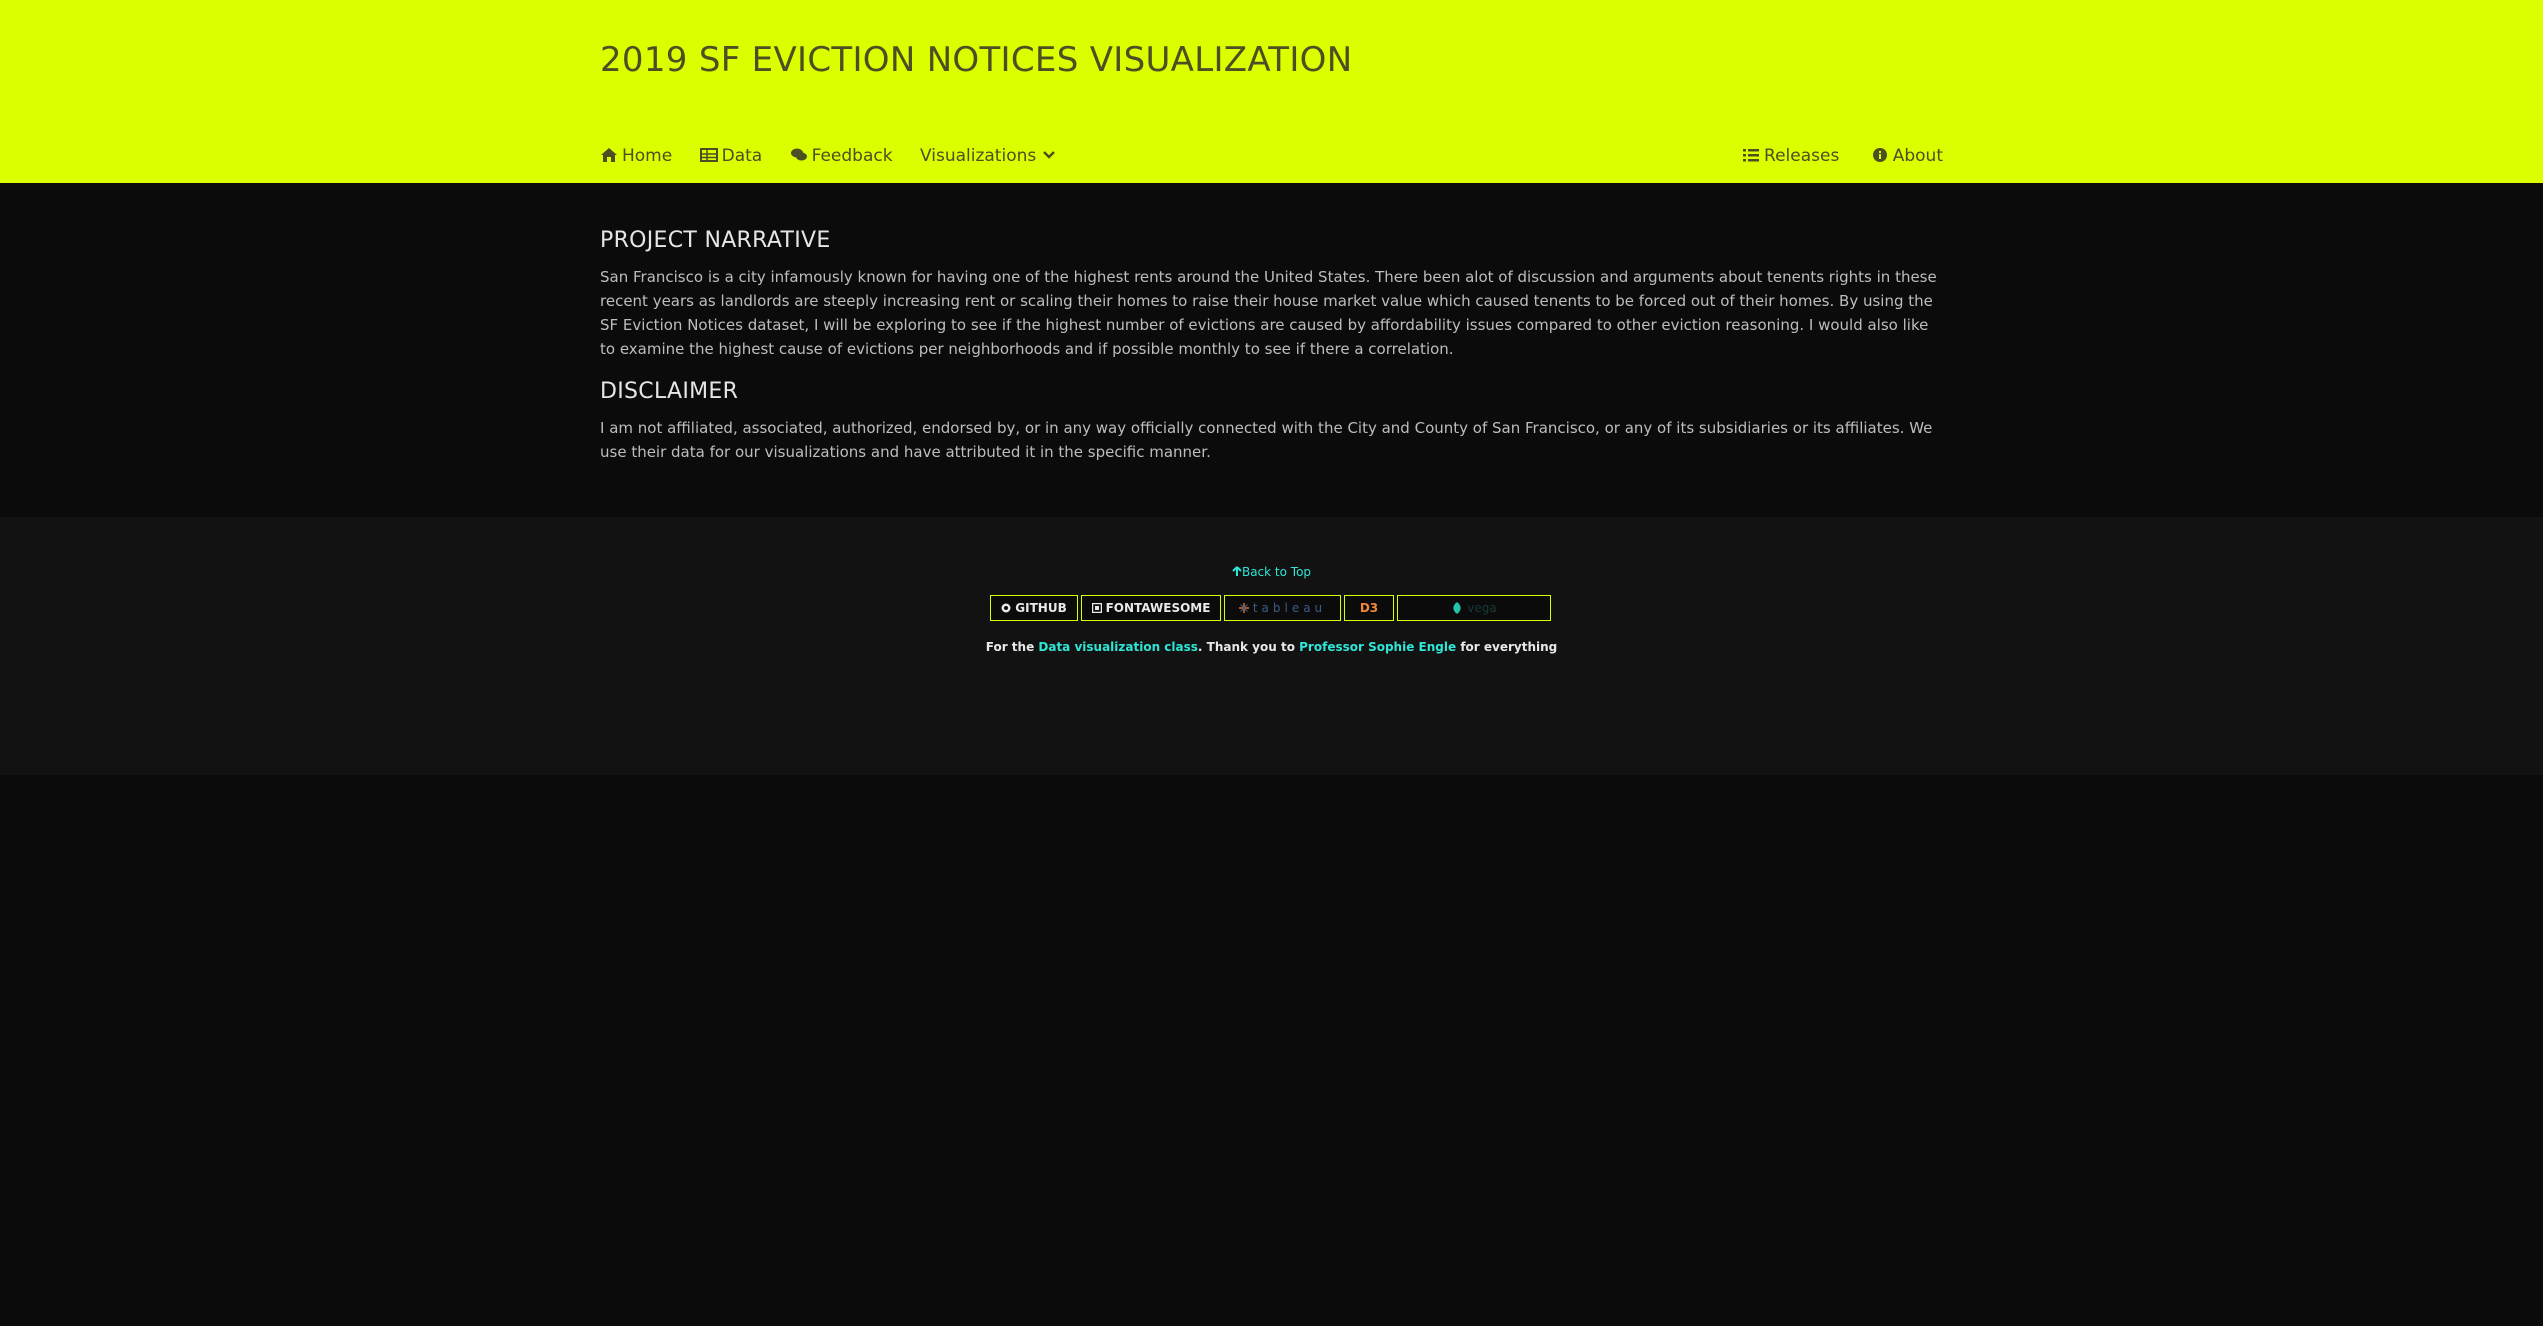 This screenshot has width=2543, height=1326. I want to click on vega-icon, so click(1457, 608).